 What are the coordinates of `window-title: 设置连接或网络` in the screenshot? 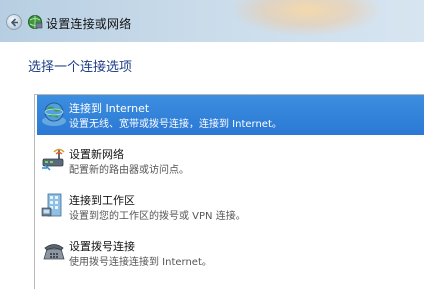 It's located at (89, 24).